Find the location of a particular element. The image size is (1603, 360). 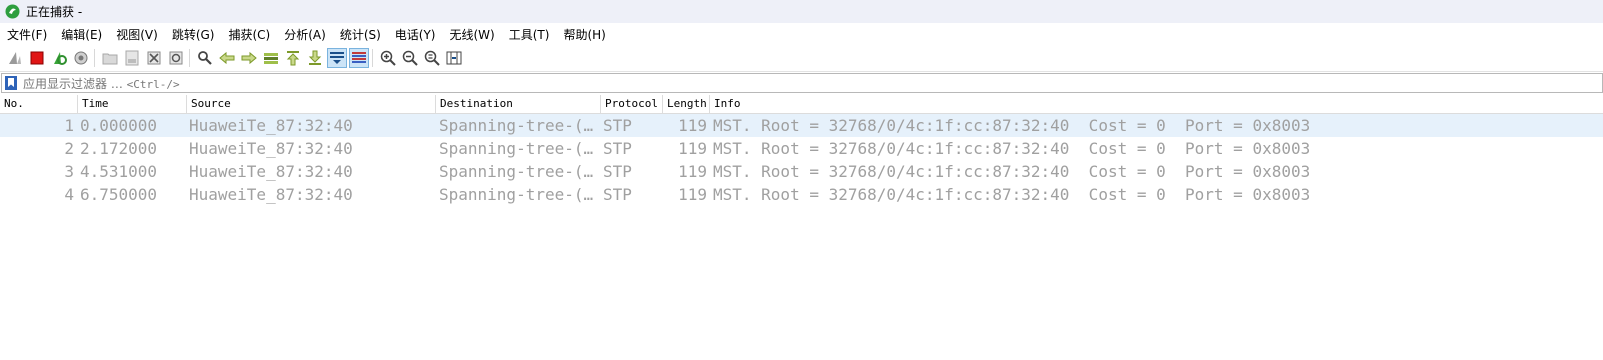

window-title: 正在捕获 - is located at coordinates (54, 12).